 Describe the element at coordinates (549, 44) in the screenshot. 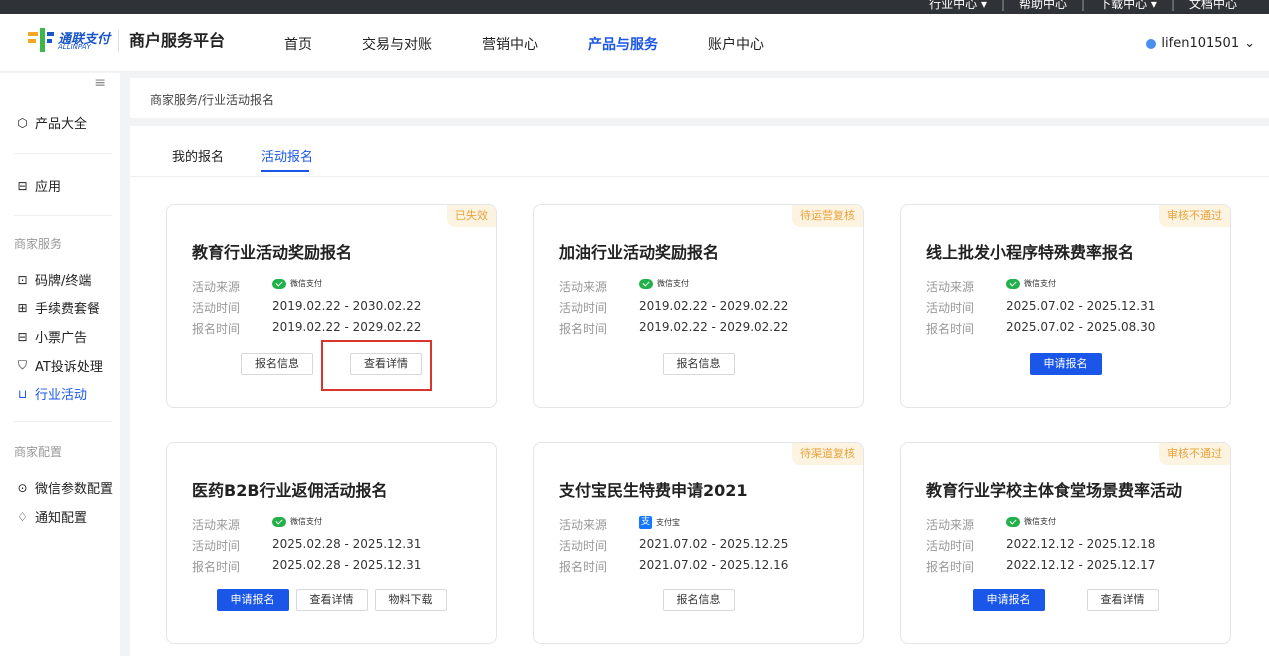

I see `main-nav: 首页 交易与对账 营销中心 产品与服务 账户中心` at that location.